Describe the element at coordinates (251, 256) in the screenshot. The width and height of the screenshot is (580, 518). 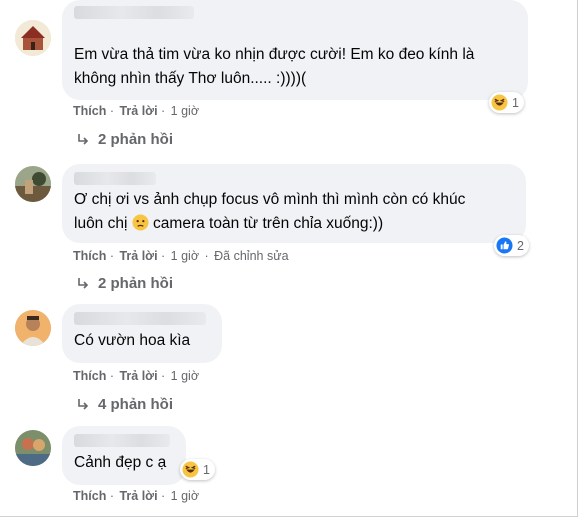
I see `edited-label: Đã chỉnh sửa` at that location.